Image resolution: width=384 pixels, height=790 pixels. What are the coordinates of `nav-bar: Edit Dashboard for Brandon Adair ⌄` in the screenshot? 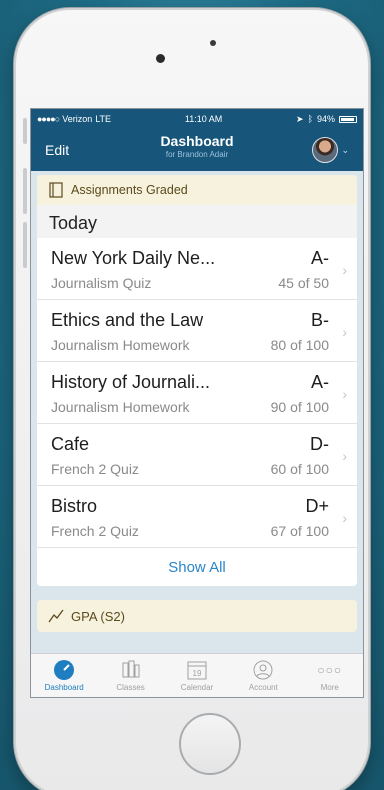 It's located at (197, 150).